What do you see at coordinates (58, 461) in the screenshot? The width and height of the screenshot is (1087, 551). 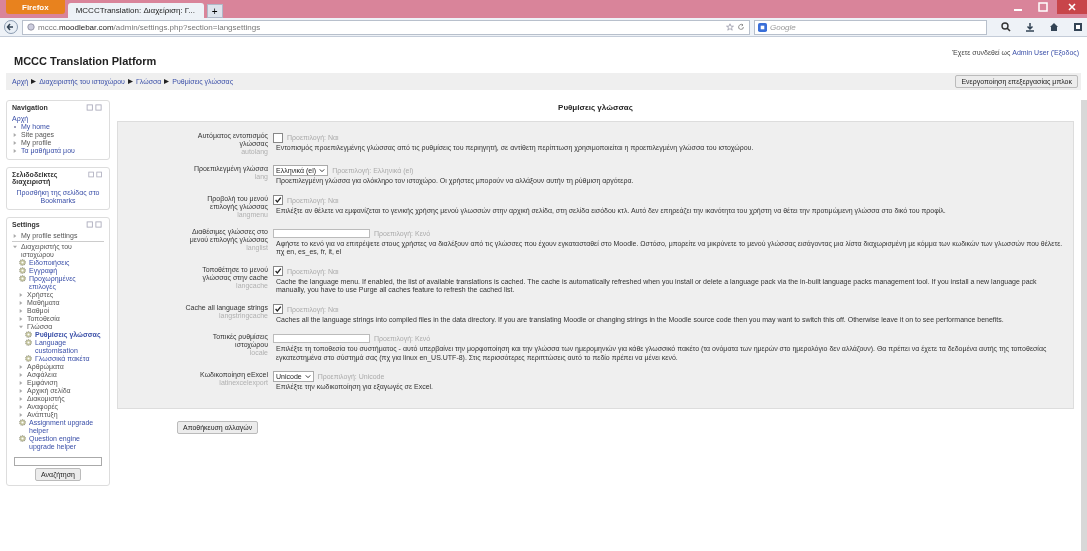 I see `search-input` at bounding box center [58, 461].